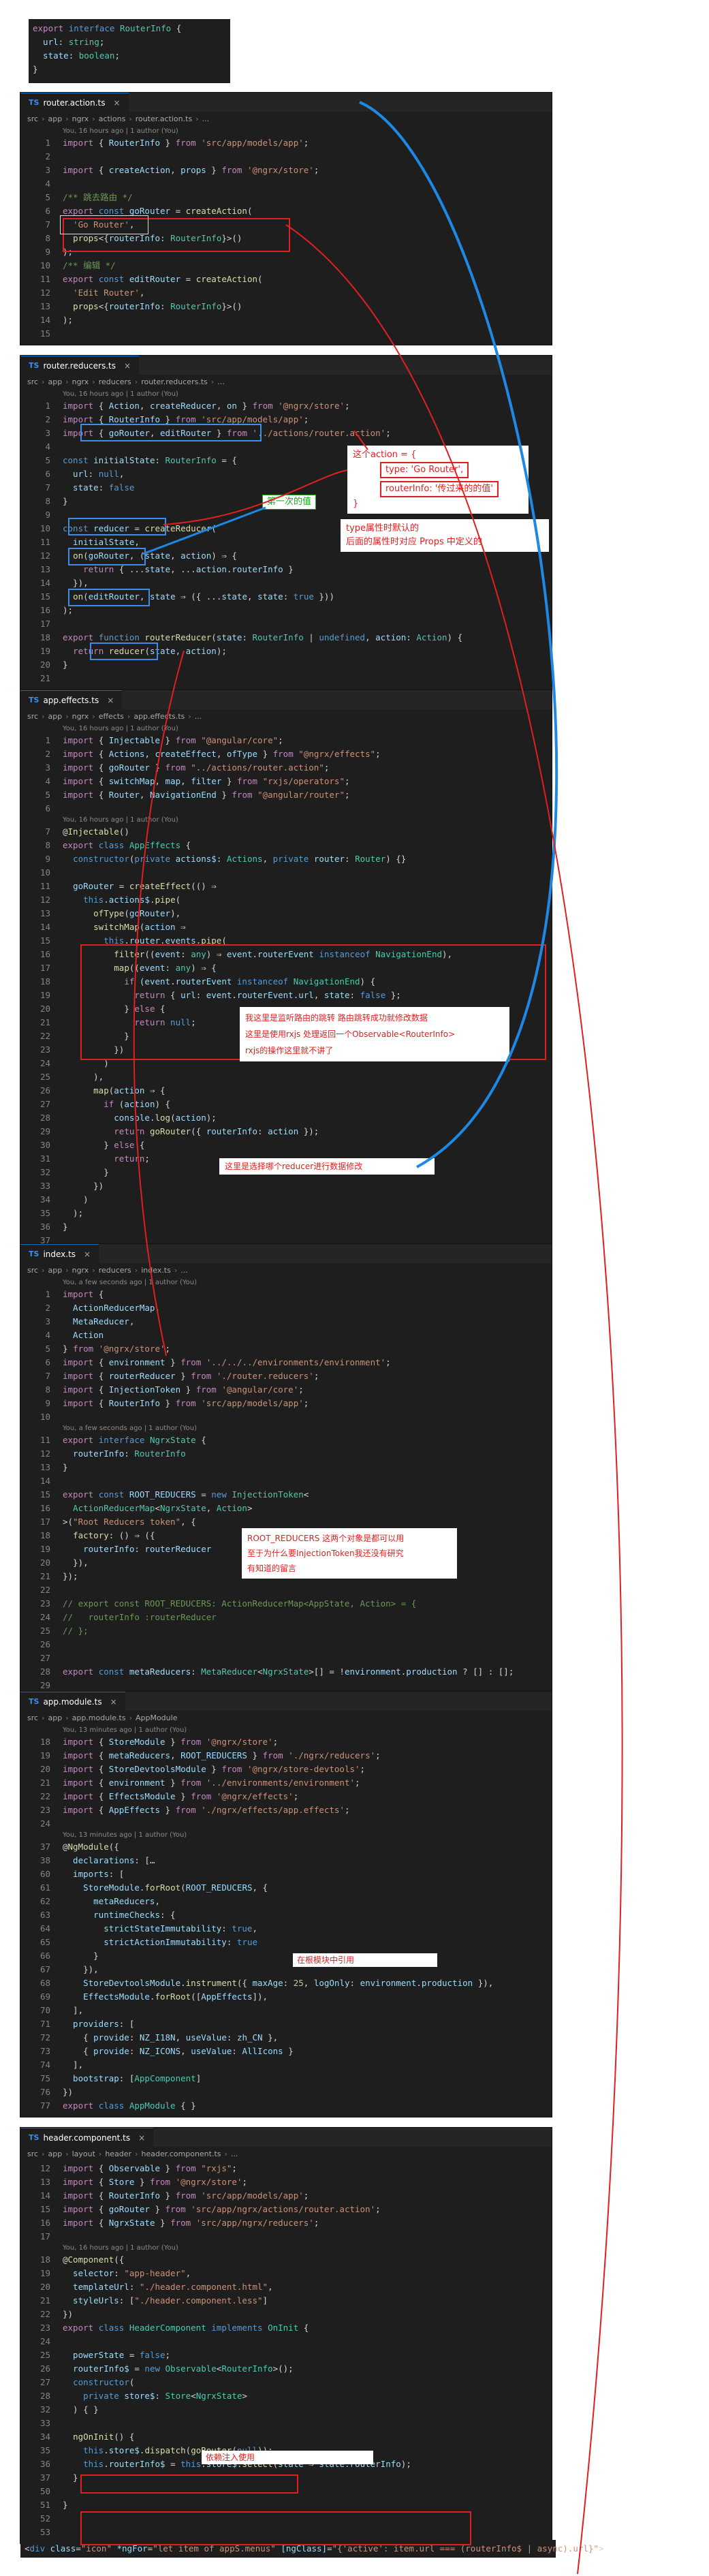  I want to click on breadcrumb-item: layout, so click(83, 2154).